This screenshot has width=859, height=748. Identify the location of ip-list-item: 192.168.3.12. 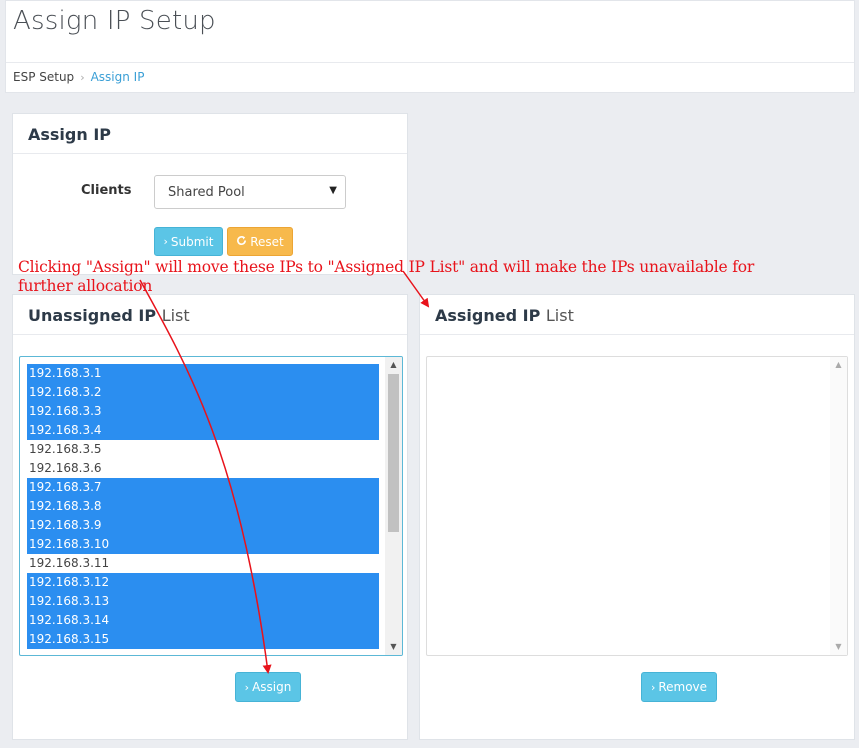
(203, 582).